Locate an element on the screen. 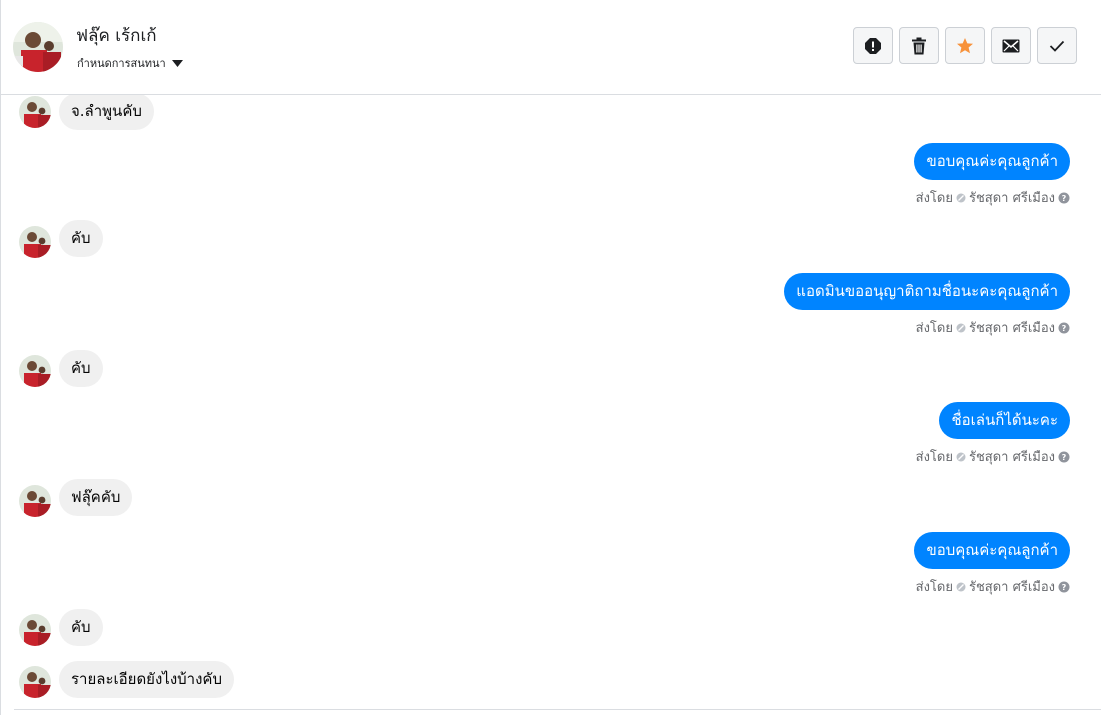 The height and width of the screenshot is (715, 1101). exclamation-icon is located at coordinates (873, 45).